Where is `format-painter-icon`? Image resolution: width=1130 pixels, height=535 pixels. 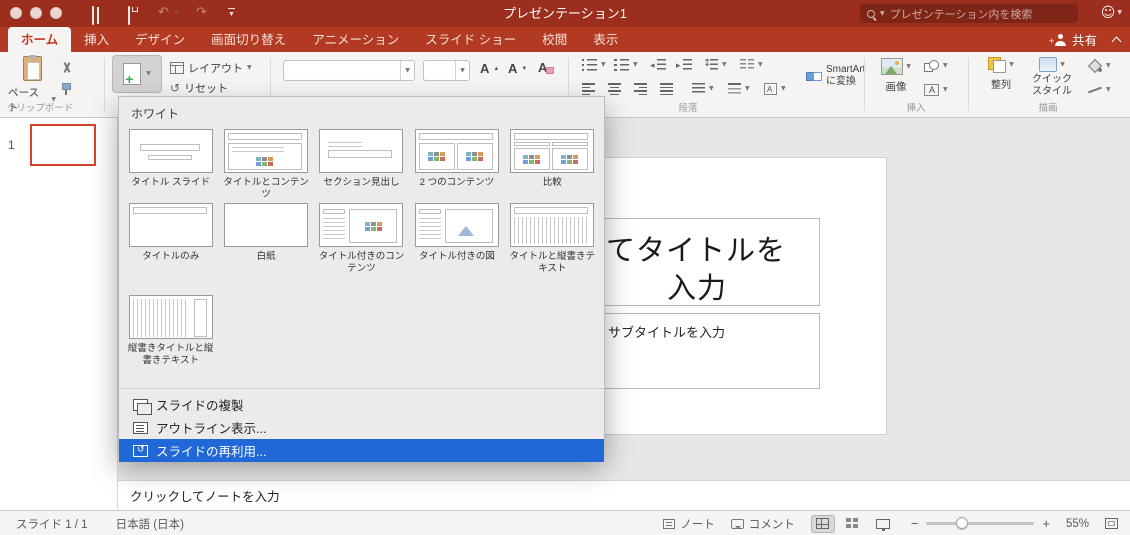 format-painter-icon is located at coordinates (66, 89).